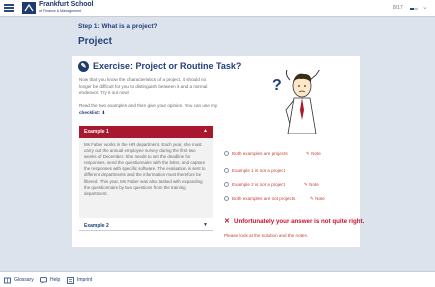 The height and width of the screenshot is (287, 435). Describe the element at coordinates (425, 7) in the screenshot. I see `chevron-down-icon: ⌄` at that location.